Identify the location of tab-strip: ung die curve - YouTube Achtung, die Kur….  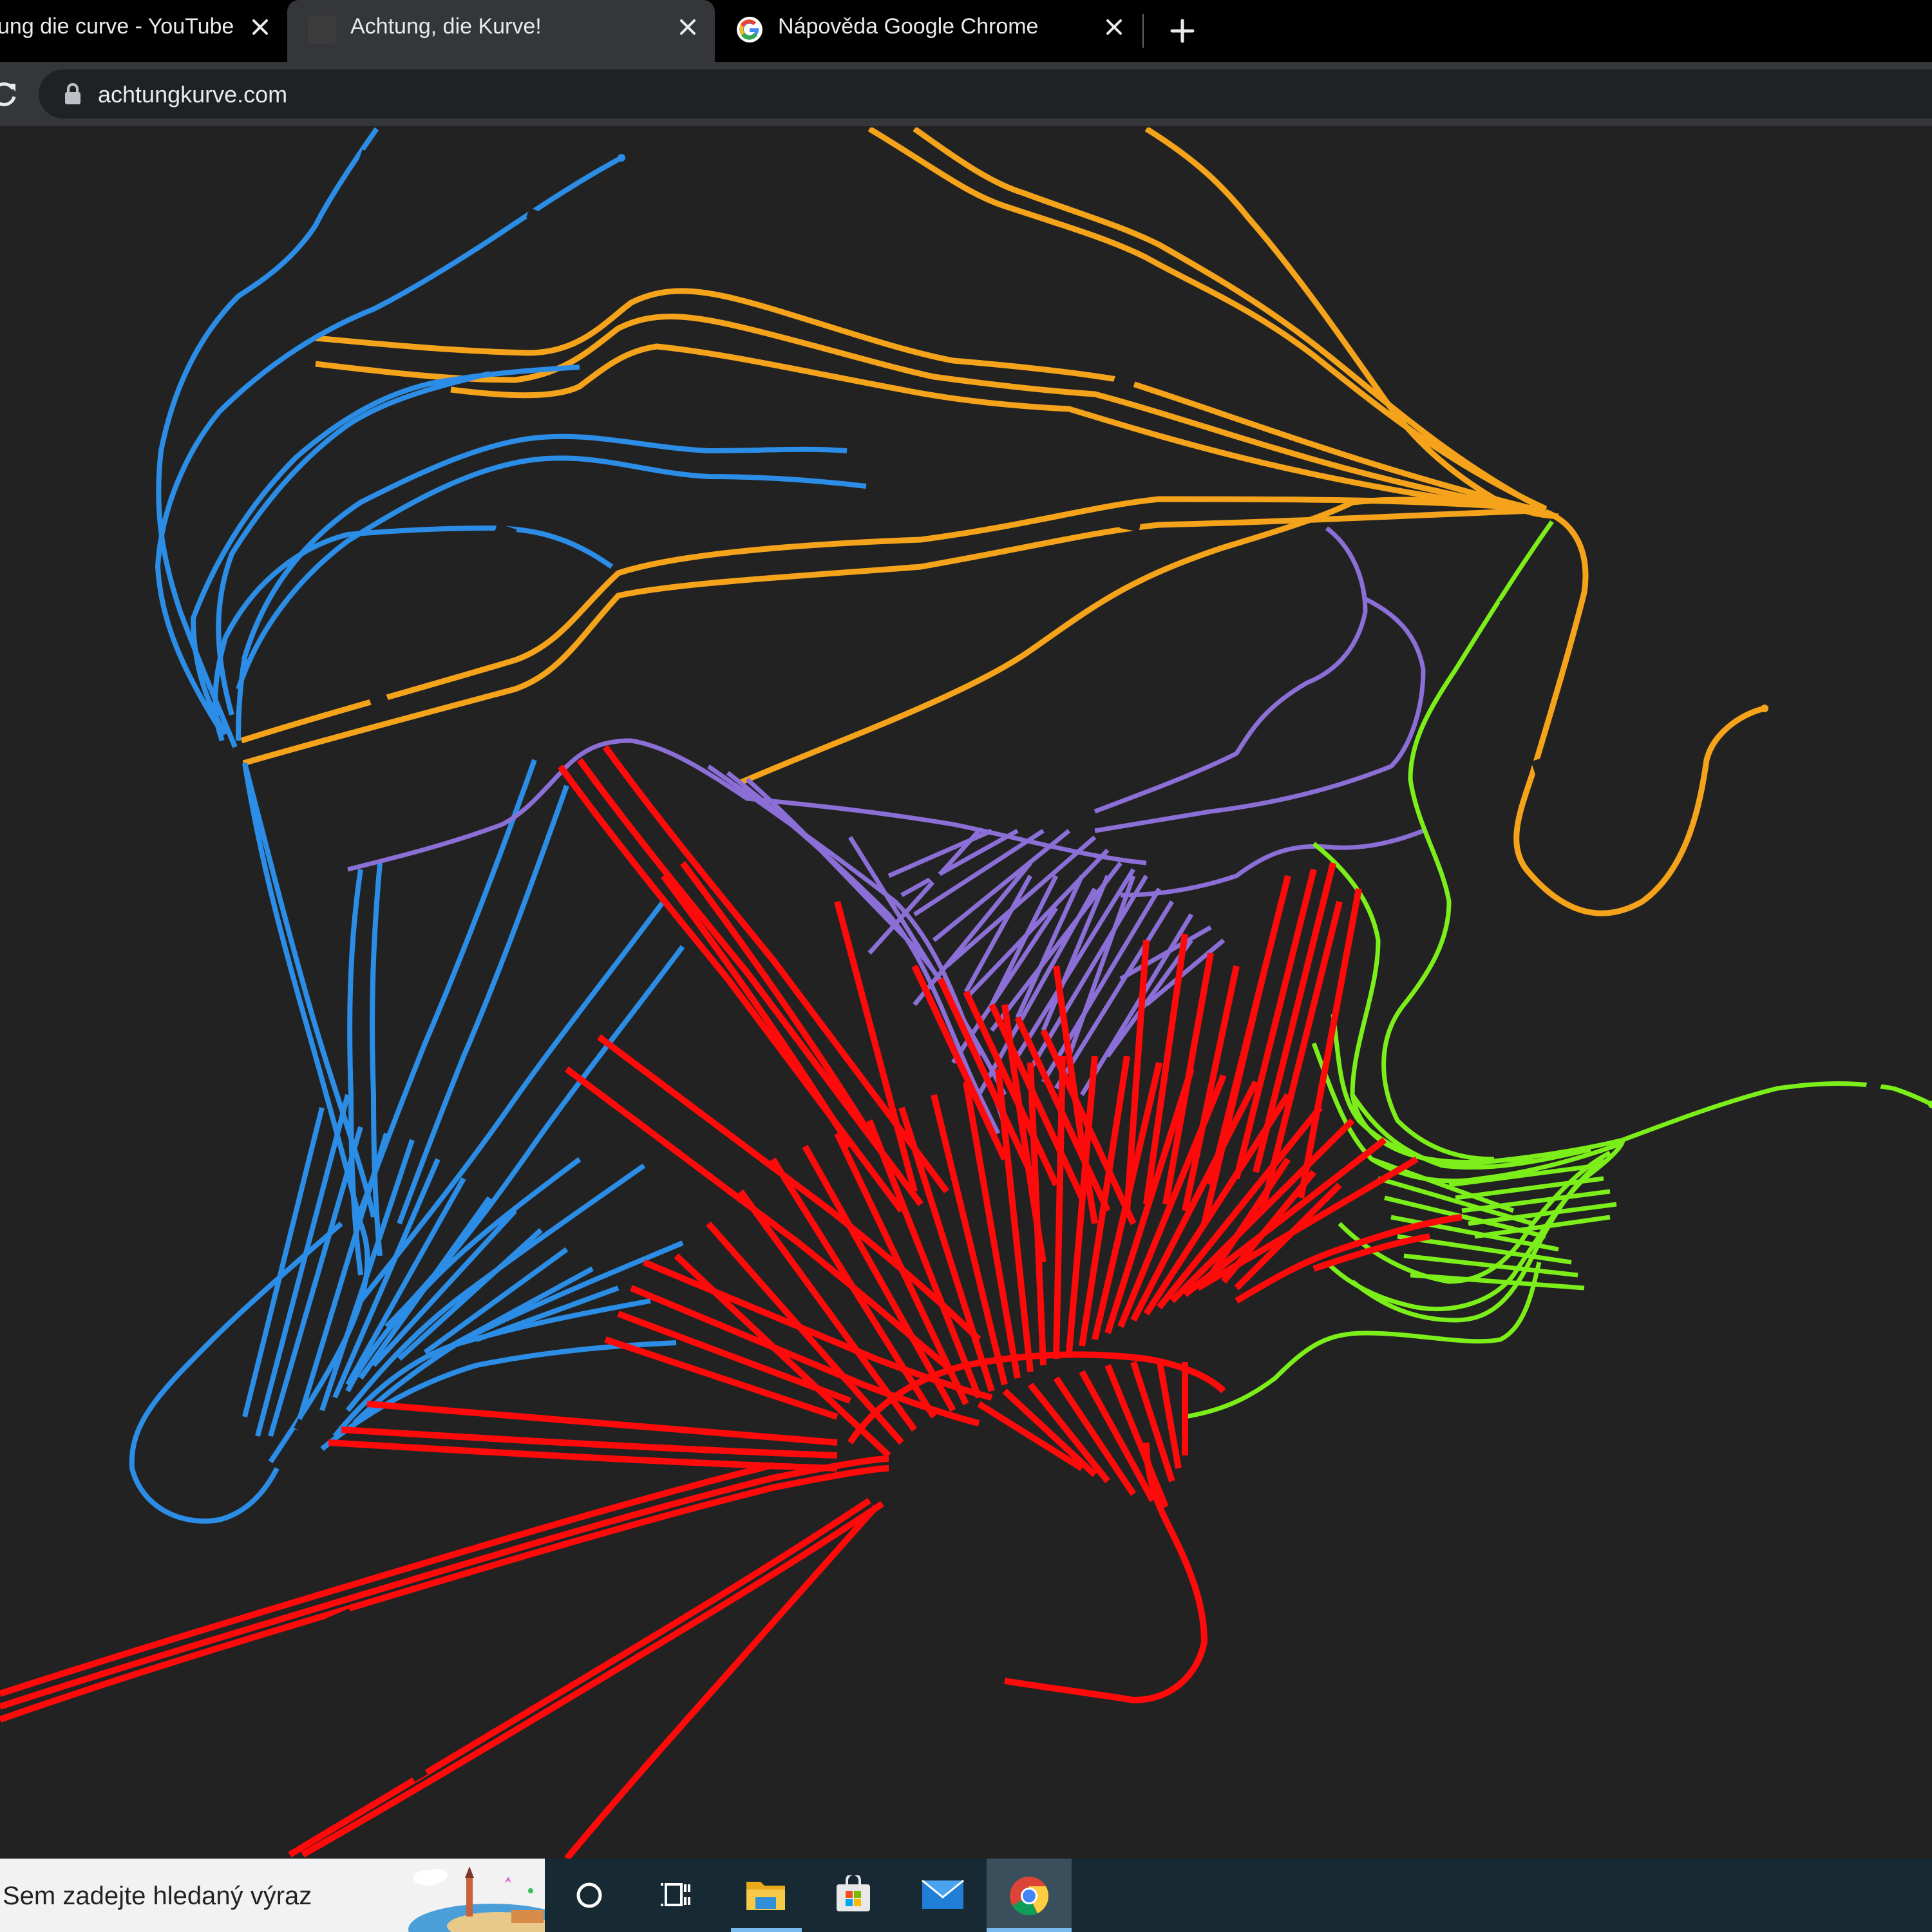
(966, 31).